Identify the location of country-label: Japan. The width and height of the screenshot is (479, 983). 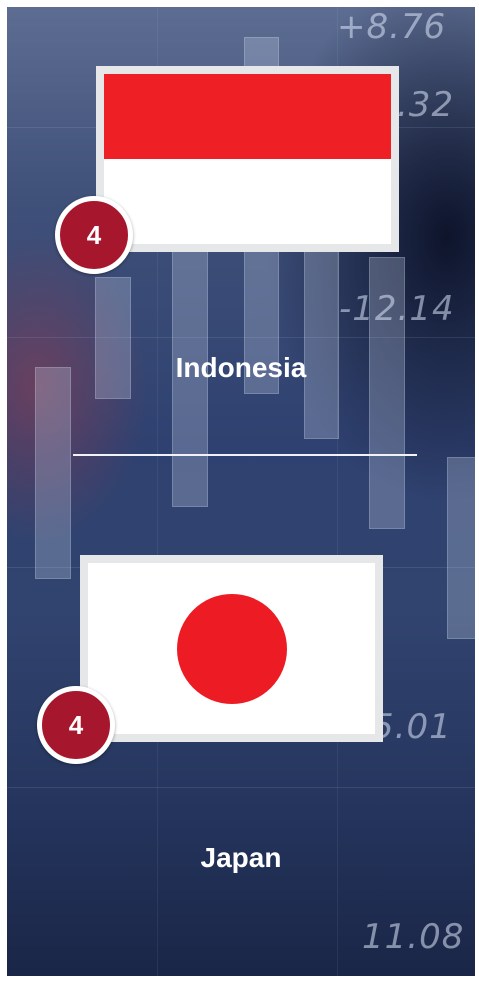
(241, 858).